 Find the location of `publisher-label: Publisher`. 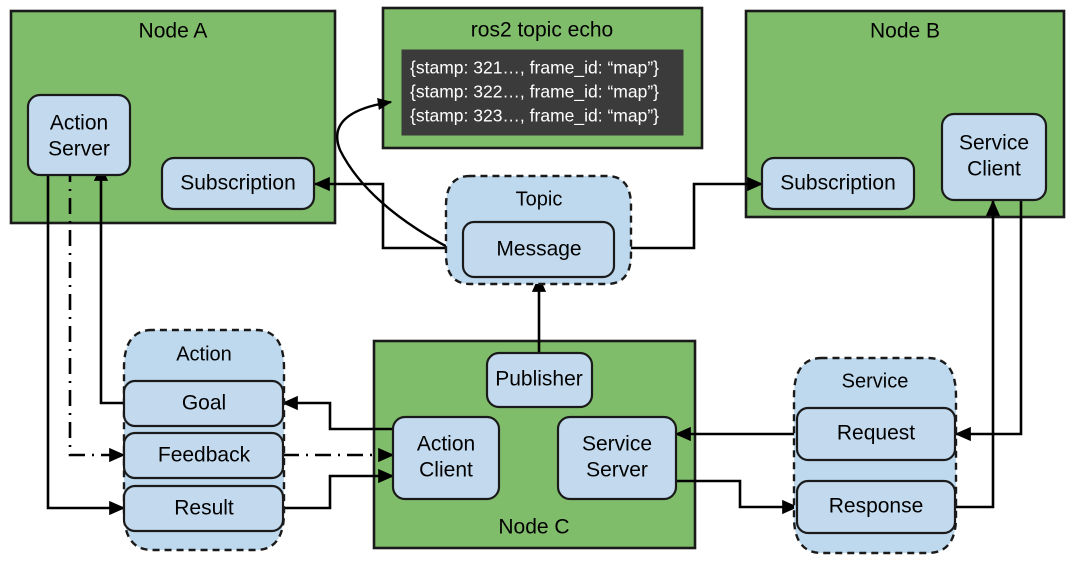

publisher-label: Publisher is located at coordinates (539, 379).